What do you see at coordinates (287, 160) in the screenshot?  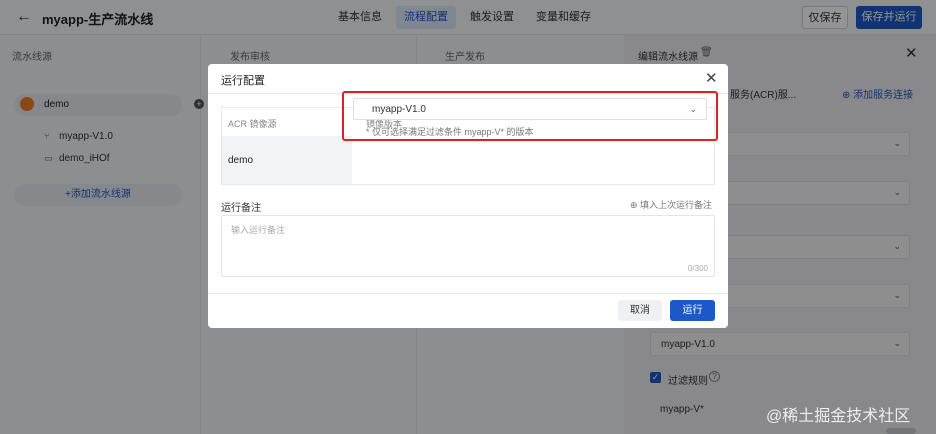 I see `table-row: demo` at bounding box center [287, 160].